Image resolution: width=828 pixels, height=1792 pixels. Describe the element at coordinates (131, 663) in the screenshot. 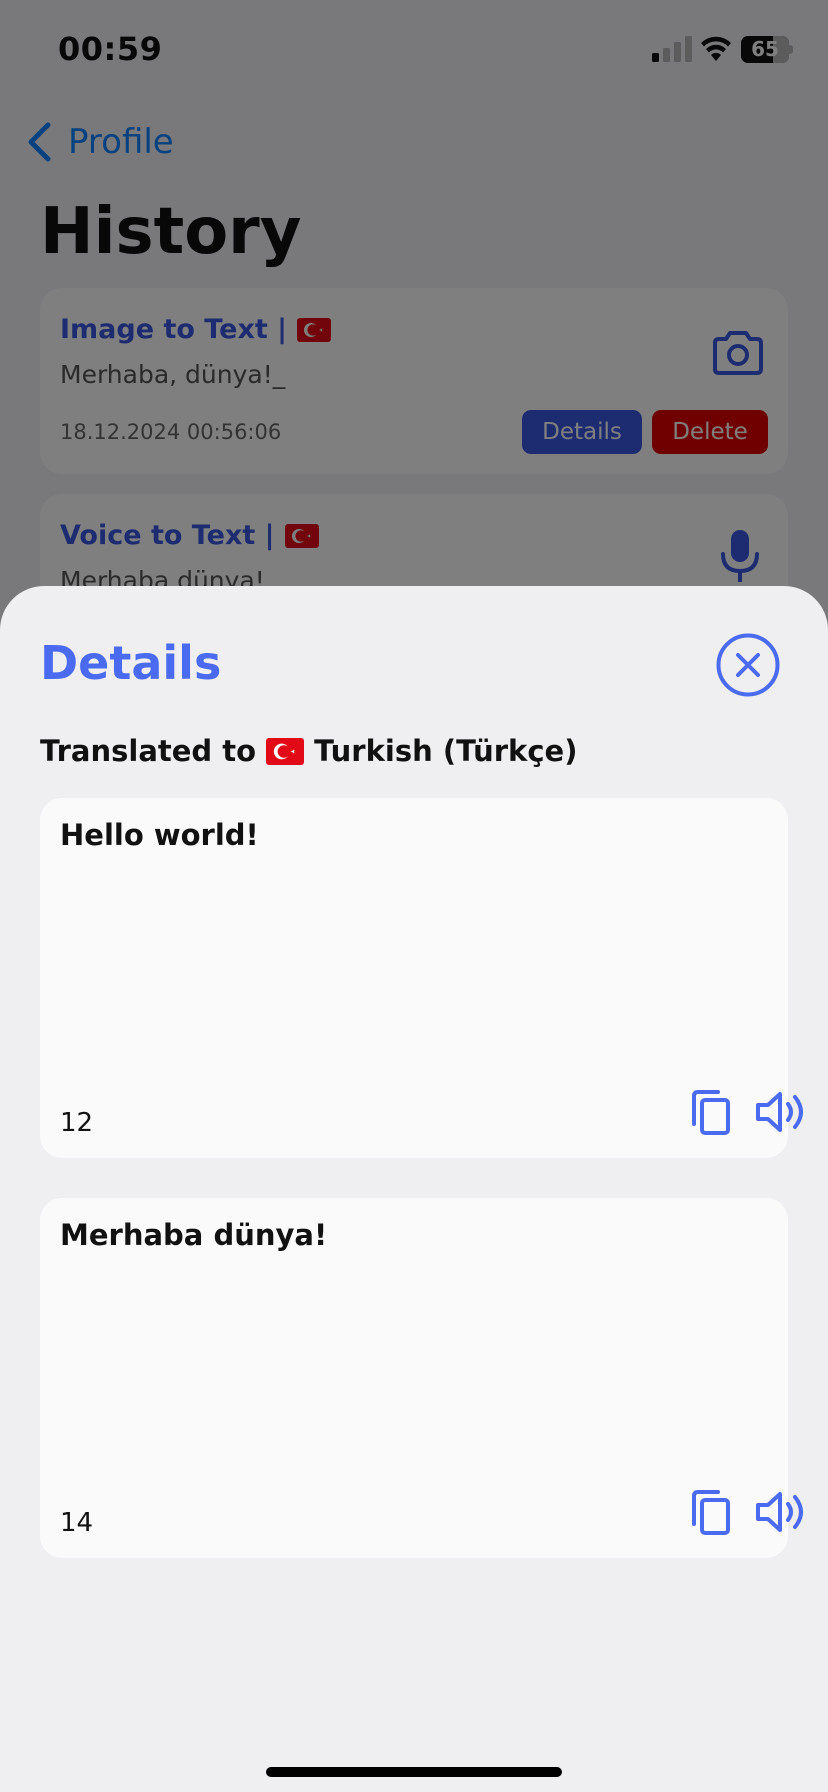

I see `sheet-title: Details` at that location.